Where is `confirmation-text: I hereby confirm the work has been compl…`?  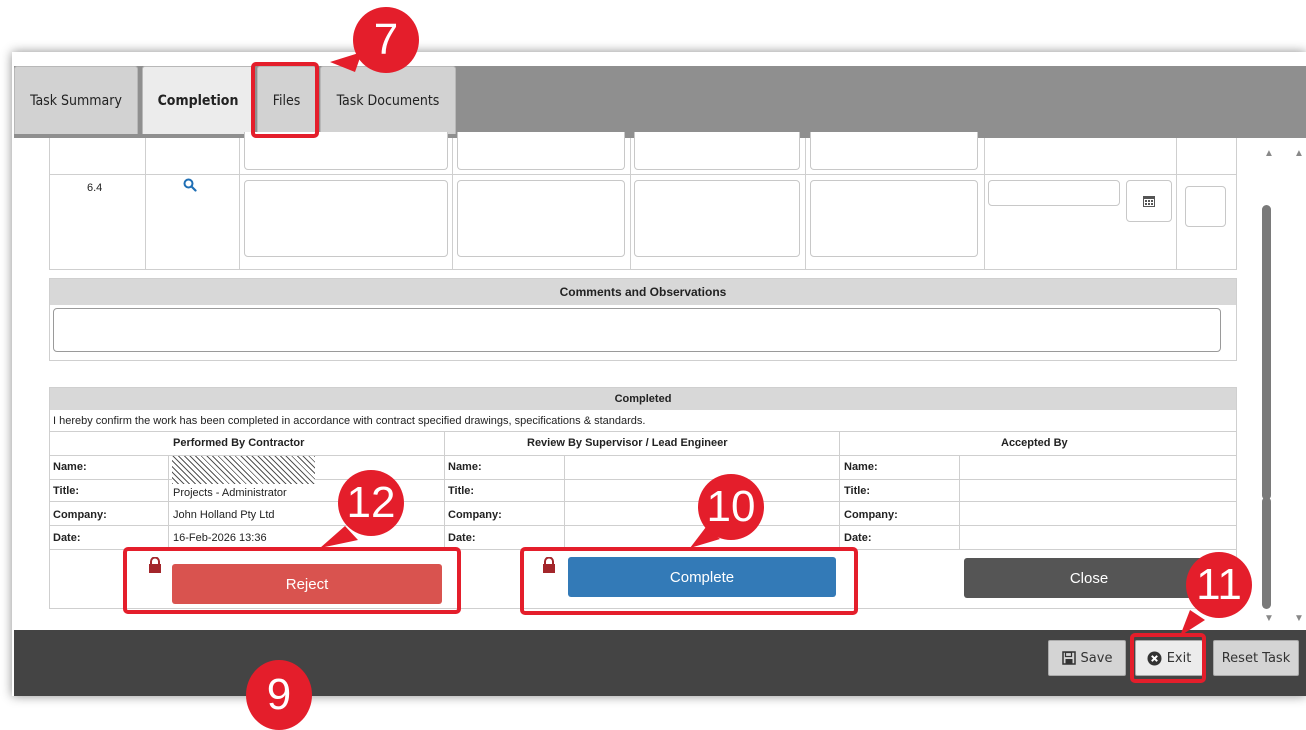 confirmation-text: I hereby confirm the work has been compl… is located at coordinates (349, 421).